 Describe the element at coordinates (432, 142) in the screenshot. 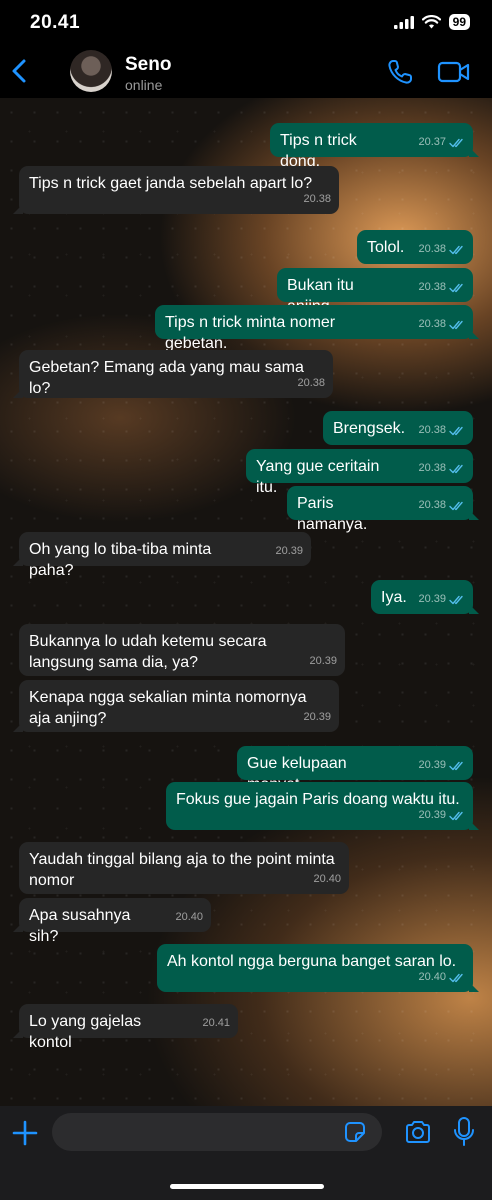

I see `message-time: 20.37` at that location.